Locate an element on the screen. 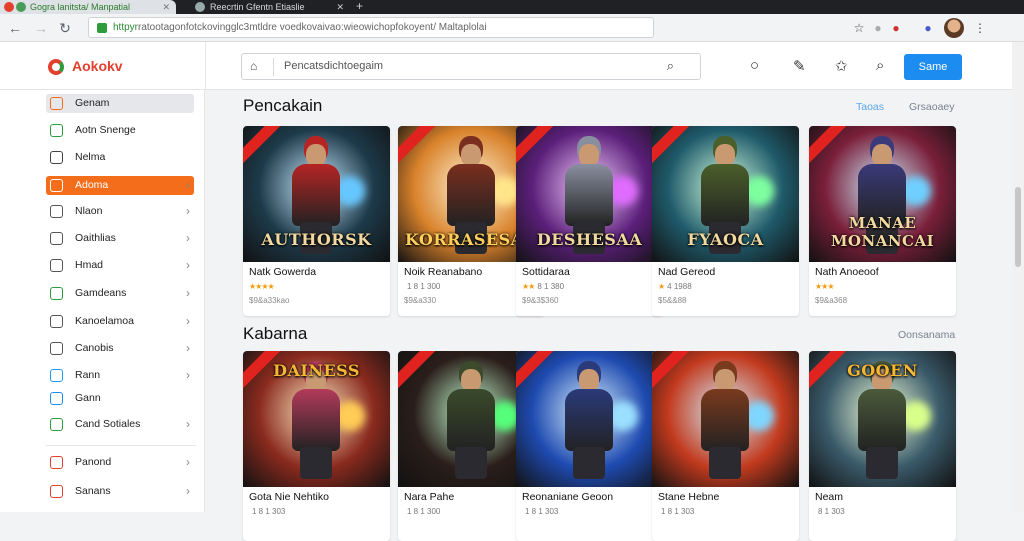  game-card: Reonaniane Geoon 1 8 1 303 is located at coordinates (589, 446).